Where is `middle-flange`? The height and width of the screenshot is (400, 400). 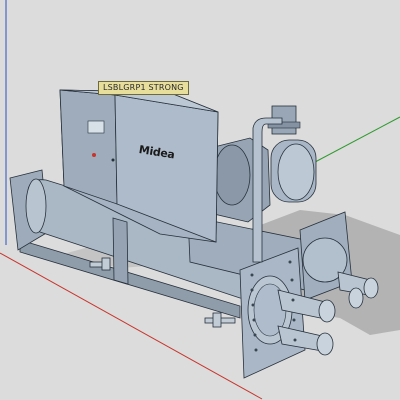 middle-flange is located at coordinates (120, 251).